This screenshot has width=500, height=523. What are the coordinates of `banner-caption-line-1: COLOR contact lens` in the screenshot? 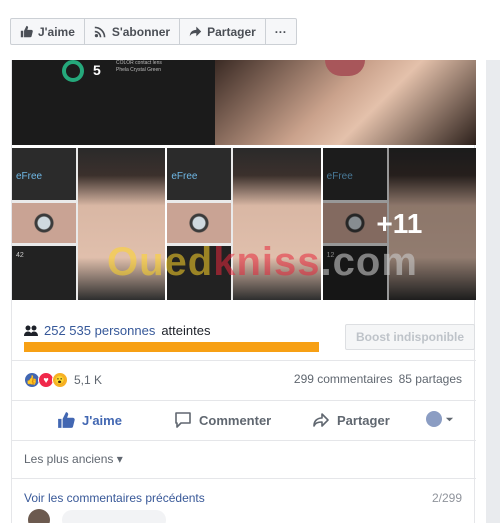 It's located at (139, 63).